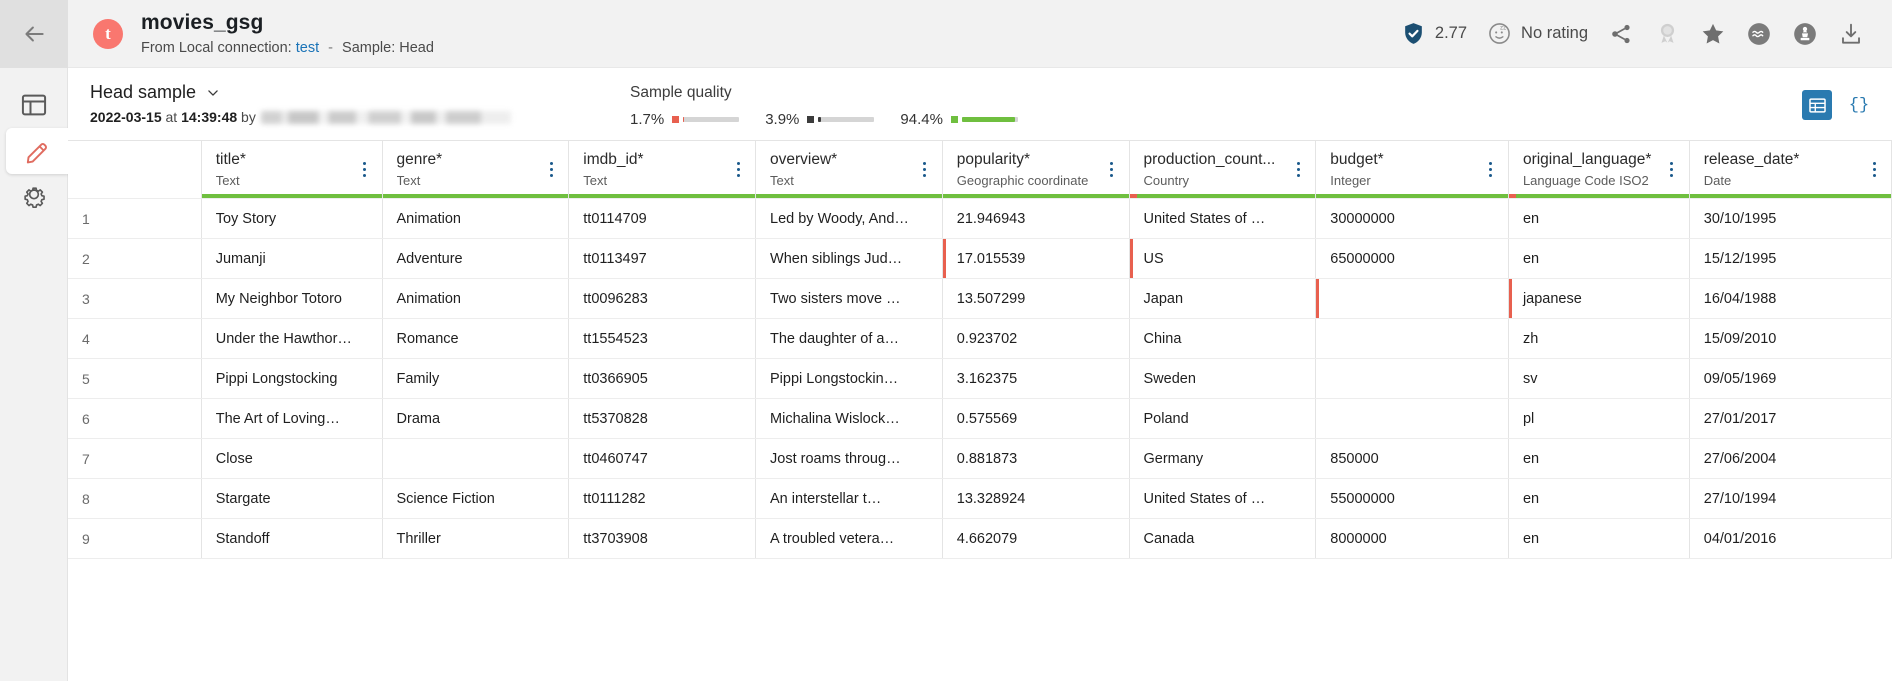 The height and width of the screenshot is (681, 1892). What do you see at coordinates (476, 169) in the screenshot?
I see `column-header-1: genre* Text` at bounding box center [476, 169].